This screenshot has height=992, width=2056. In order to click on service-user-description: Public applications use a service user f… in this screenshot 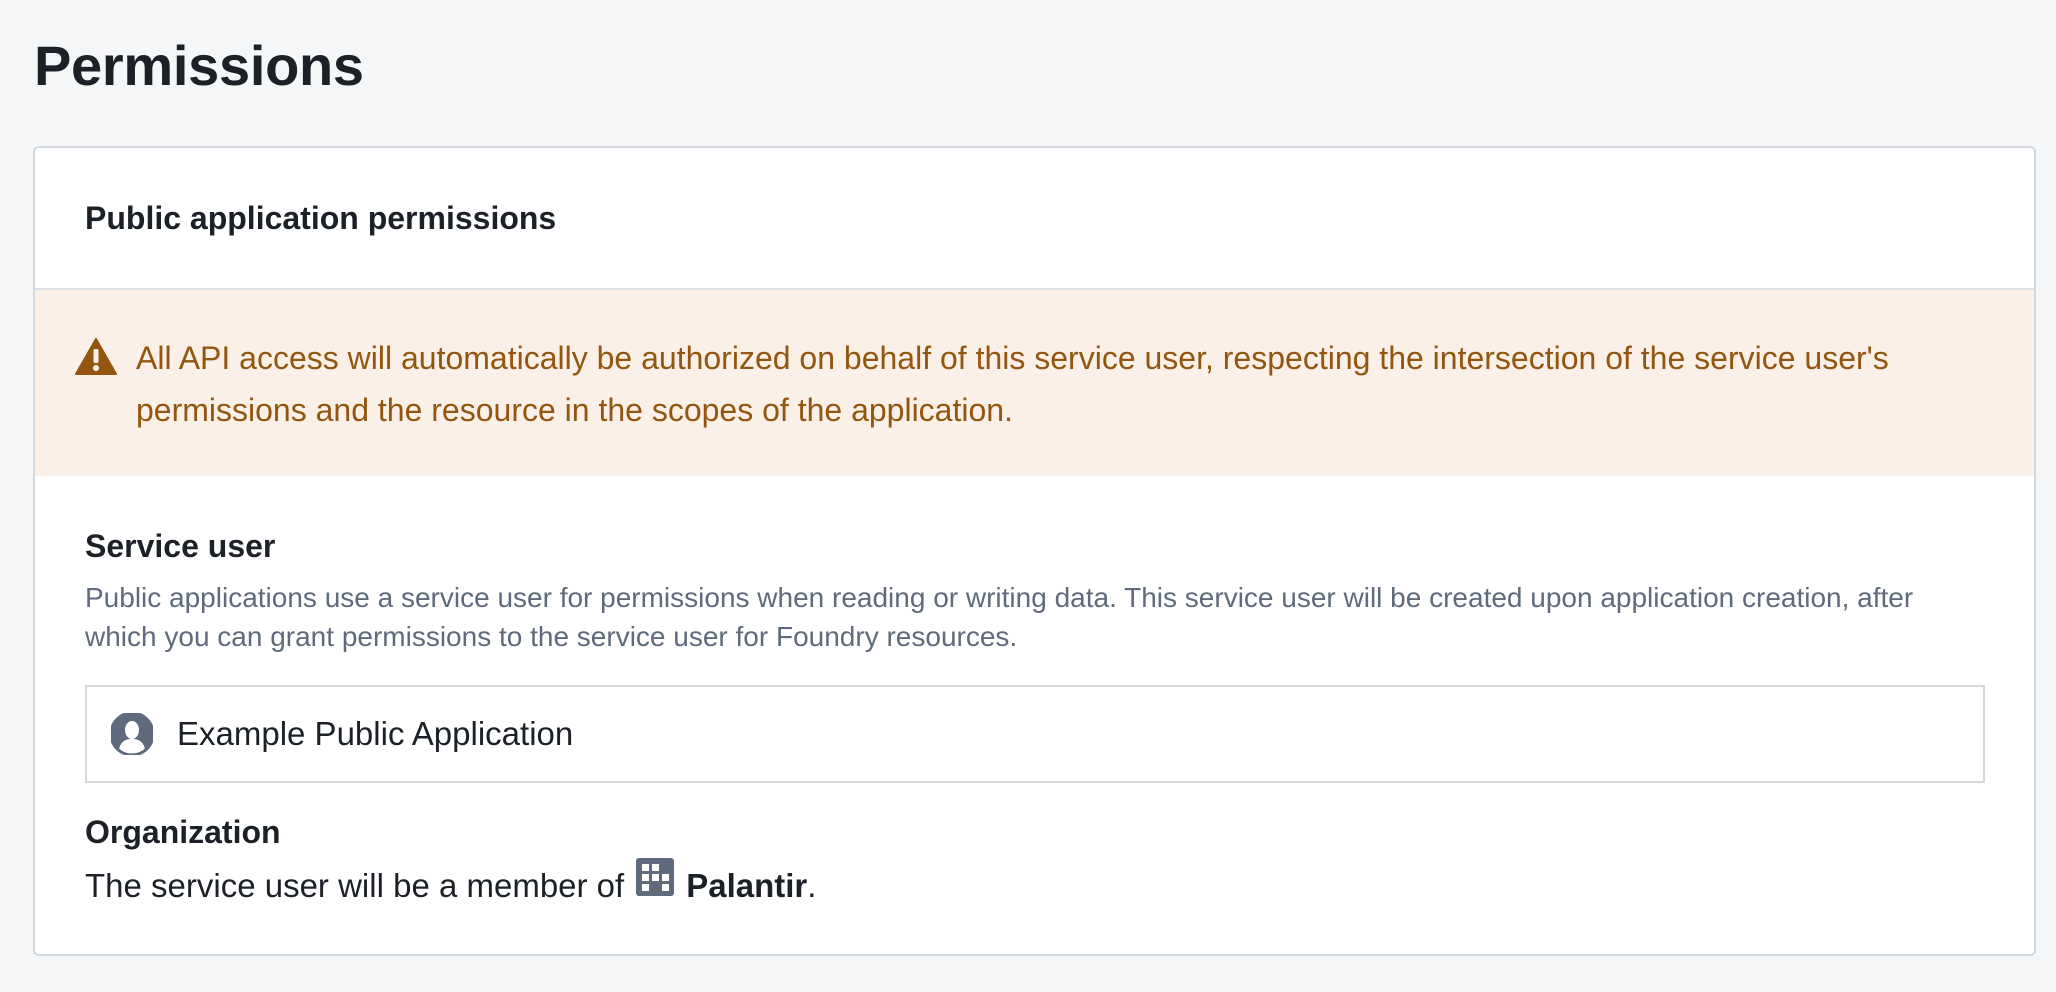, I will do `click(999, 617)`.